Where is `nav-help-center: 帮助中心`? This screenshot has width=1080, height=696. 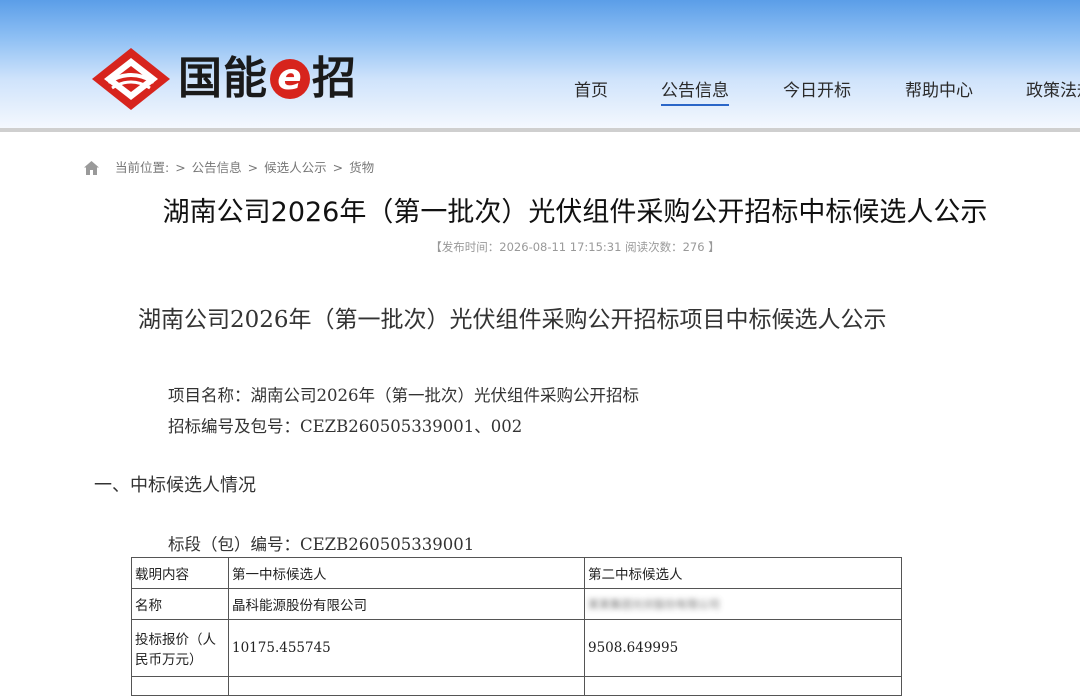
nav-help-center: 帮助中心 is located at coordinates (939, 91).